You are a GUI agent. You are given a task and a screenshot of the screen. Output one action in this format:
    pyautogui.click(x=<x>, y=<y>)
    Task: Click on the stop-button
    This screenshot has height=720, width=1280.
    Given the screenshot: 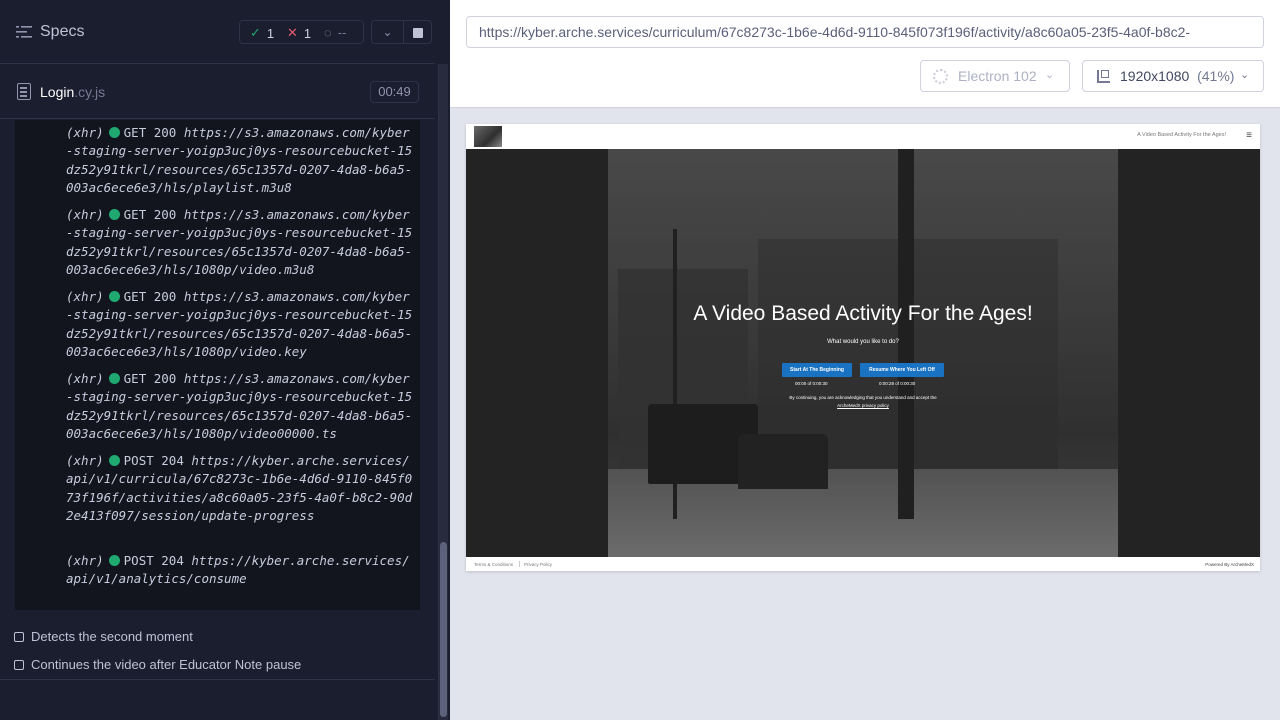 What is the action you would take?
    pyautogui.click(x=418, y=32)
    